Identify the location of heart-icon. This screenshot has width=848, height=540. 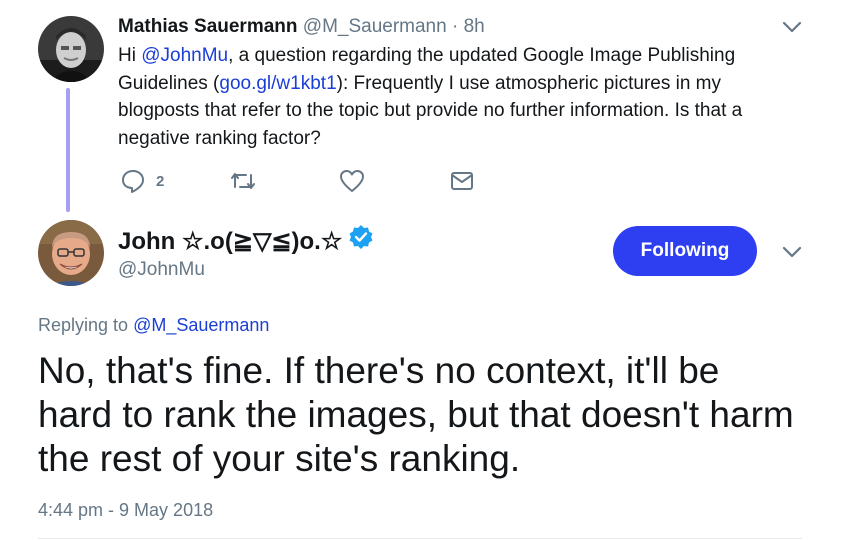
(352, 181).